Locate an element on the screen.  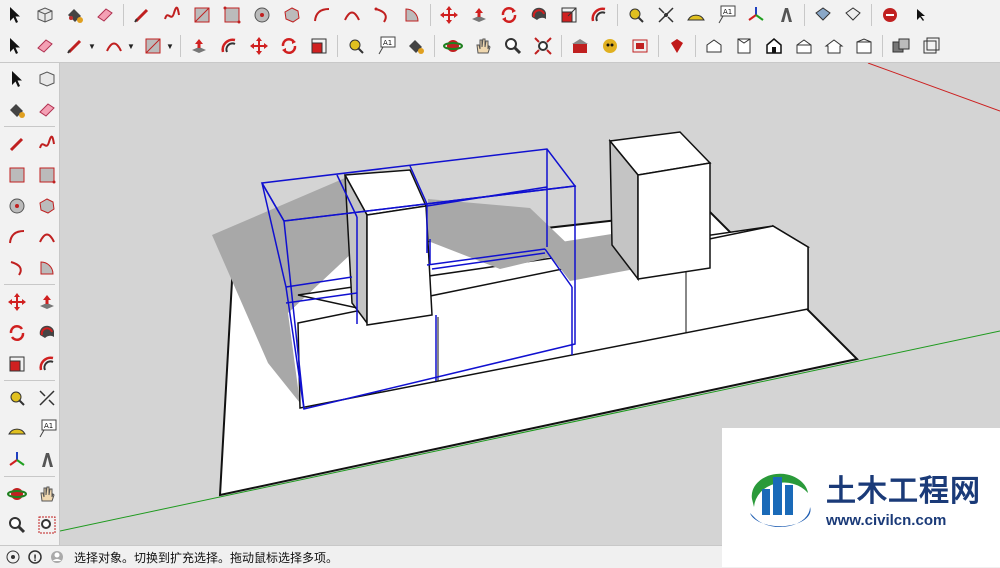
tape-measure-icon is located at coordinates (636, 15).